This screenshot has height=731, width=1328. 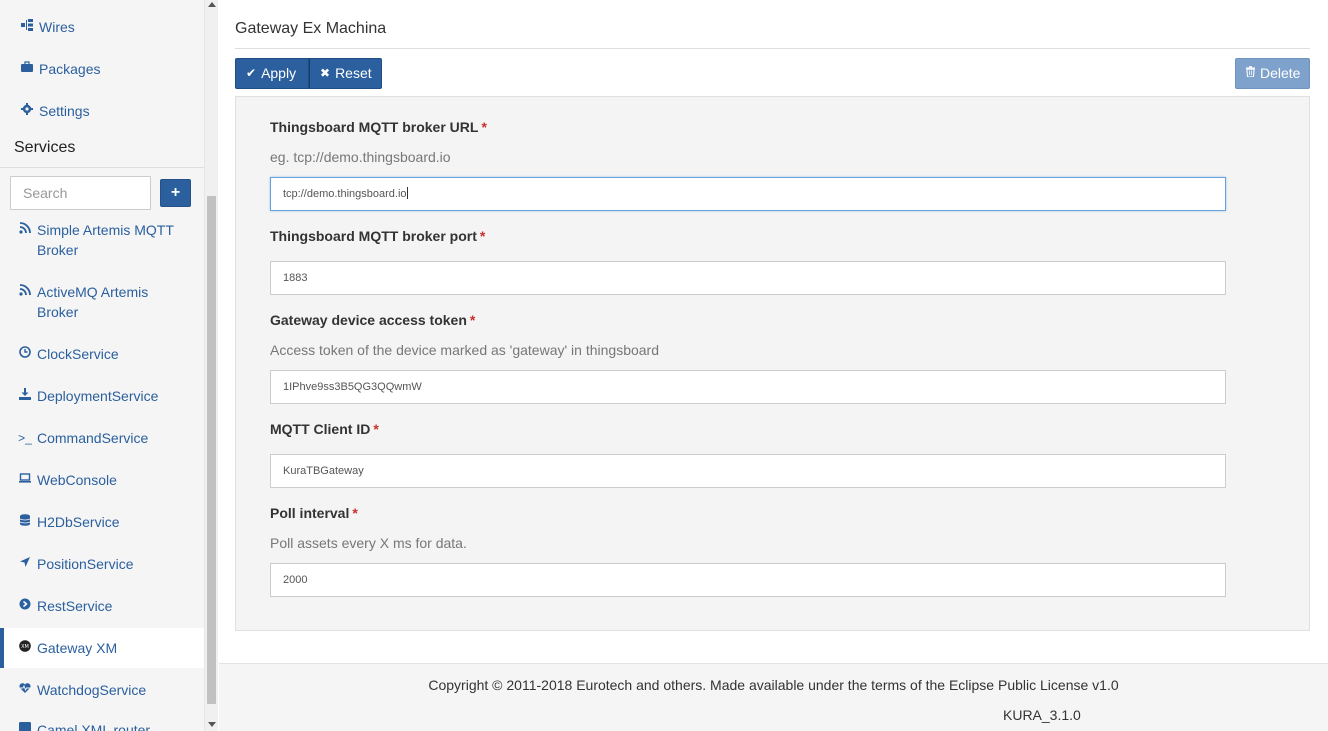 I want to click on client-id-input: KuraTBGateway, so click(x=748, y=471).